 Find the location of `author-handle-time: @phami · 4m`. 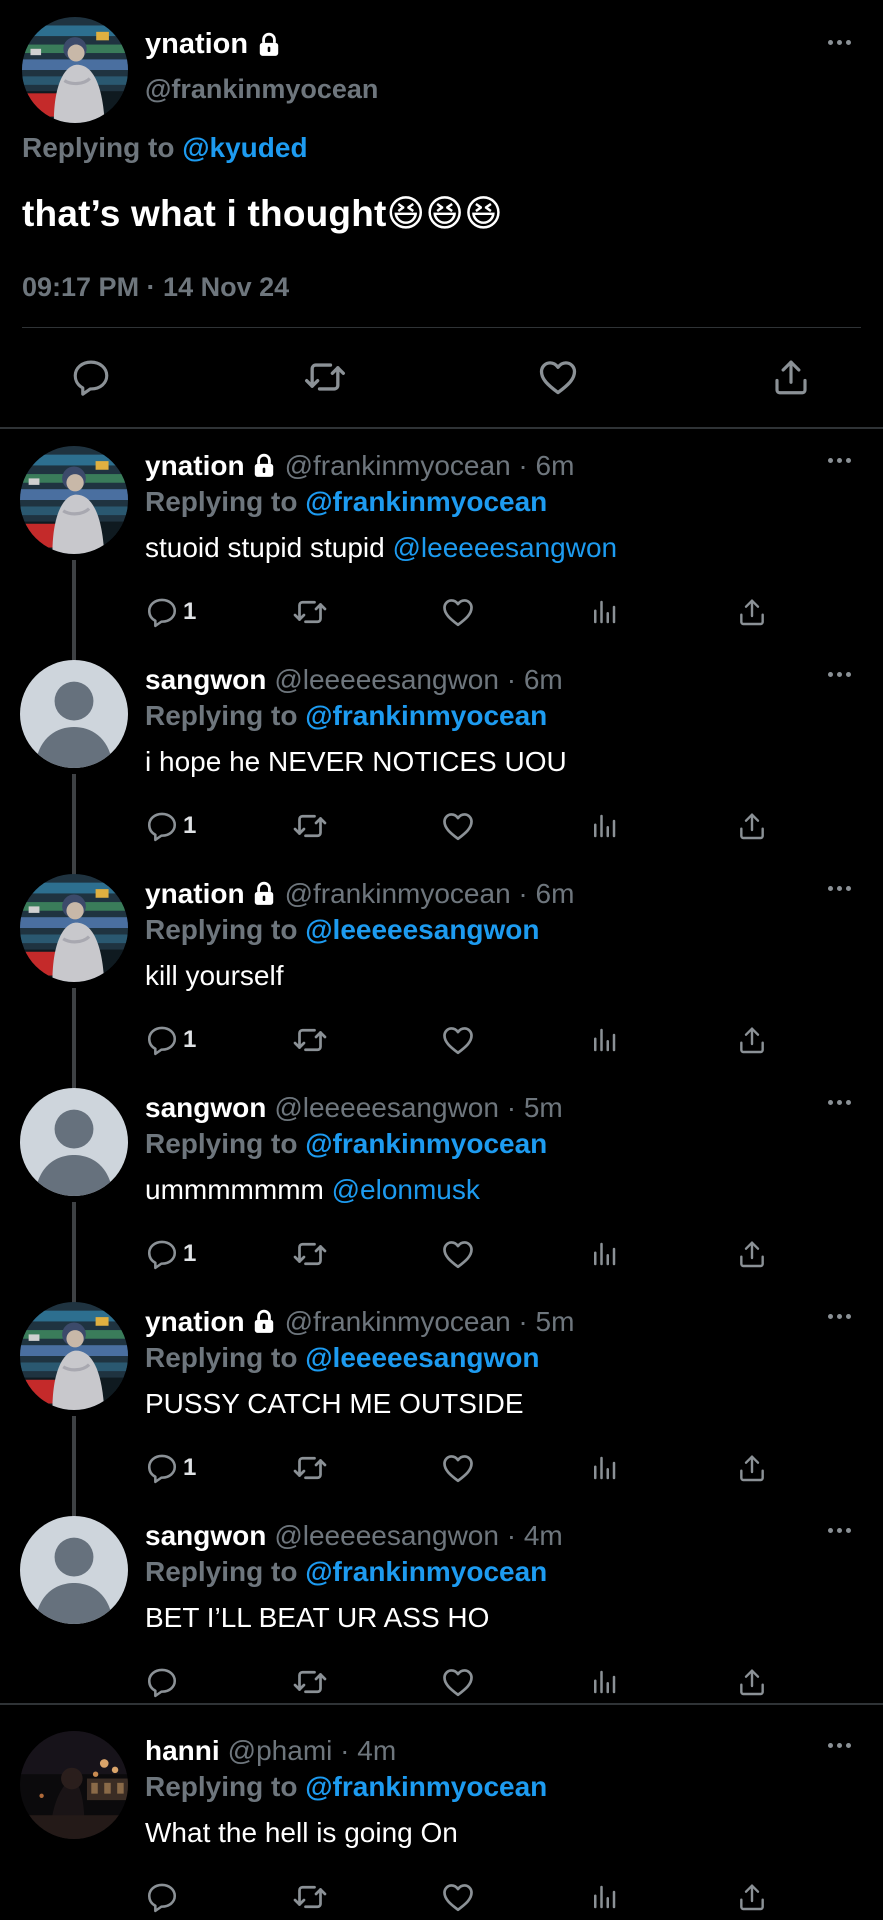

author-handle-time: @phami · 4m is located at coordinates (312, 1751).